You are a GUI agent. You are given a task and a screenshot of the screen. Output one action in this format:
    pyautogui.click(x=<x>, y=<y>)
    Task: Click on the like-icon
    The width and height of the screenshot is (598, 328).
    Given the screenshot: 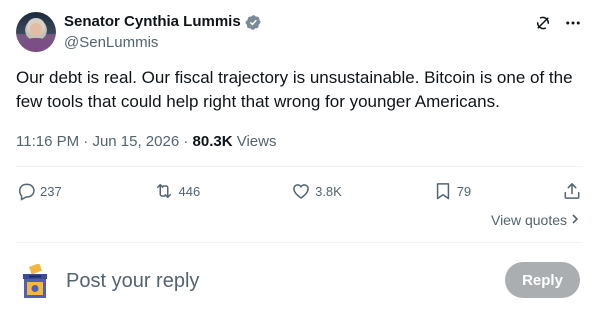 What is the action you would take?
    pyautogui.click(x=301, y=191)
    